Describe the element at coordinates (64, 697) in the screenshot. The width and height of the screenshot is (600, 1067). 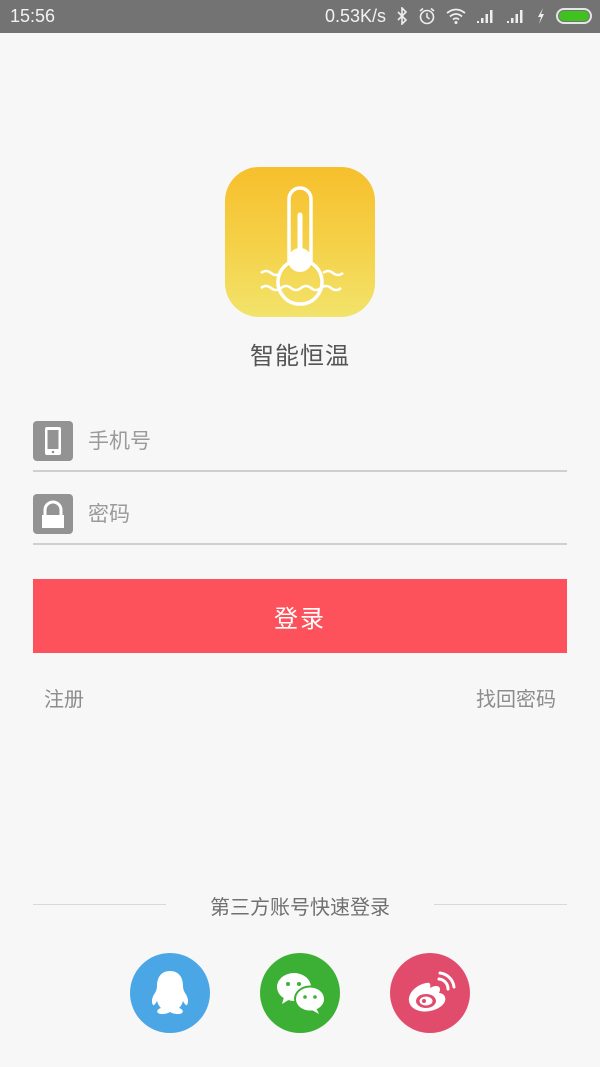
I see `register-link: 注册` at that location.